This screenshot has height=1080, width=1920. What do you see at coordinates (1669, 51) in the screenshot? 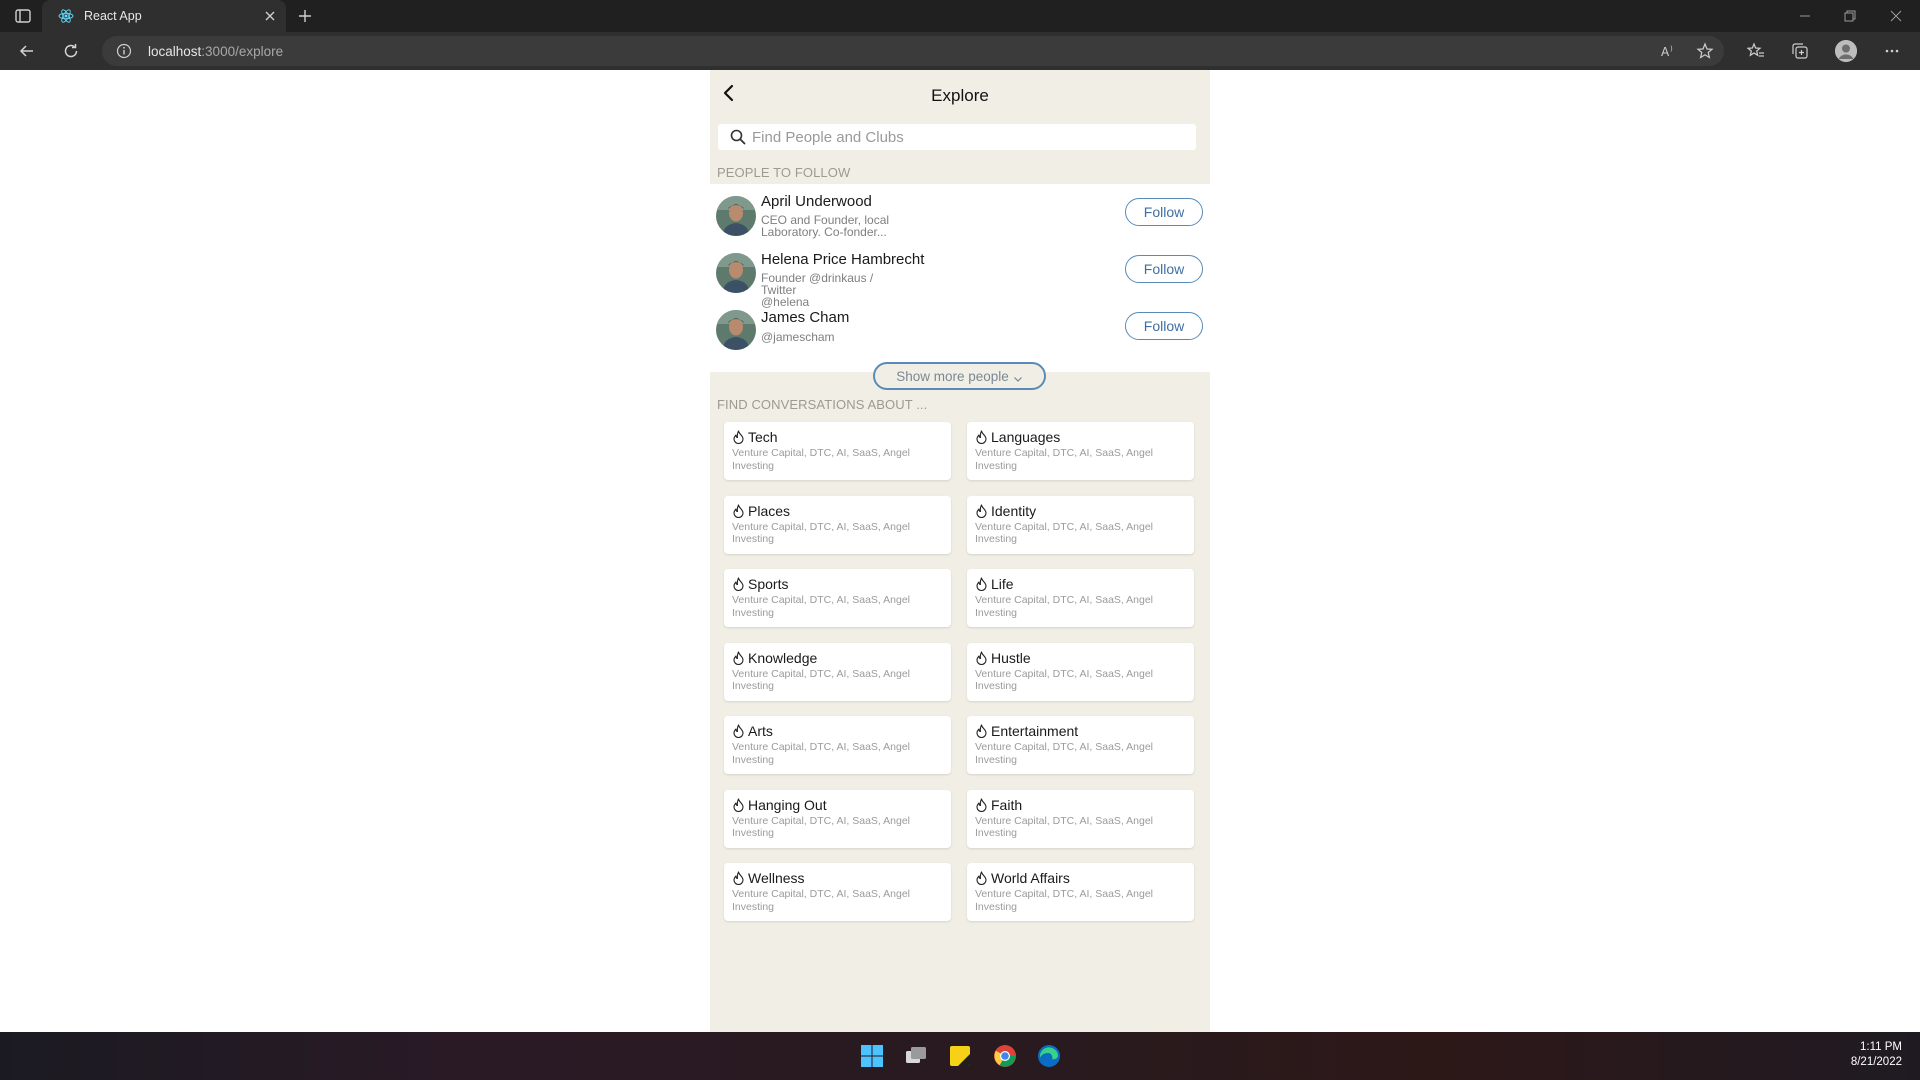
I see `read-aloud-icon: A)` at bounding box center [1669, 51].